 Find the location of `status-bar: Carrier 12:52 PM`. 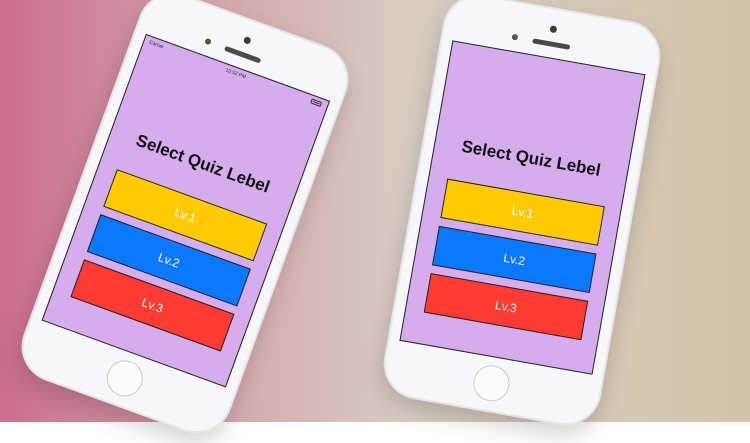

status-bar: Carrier 12:52 PM is located at coordinates (235, 75).